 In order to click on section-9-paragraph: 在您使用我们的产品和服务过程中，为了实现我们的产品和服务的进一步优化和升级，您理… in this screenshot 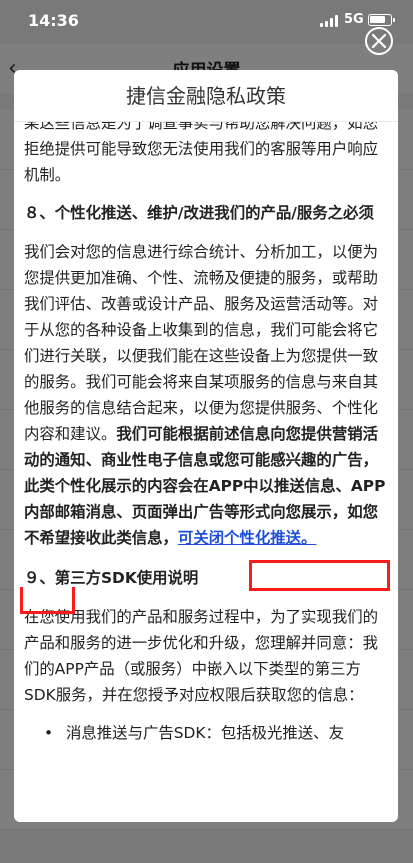, I will do `click(201, 656)`.